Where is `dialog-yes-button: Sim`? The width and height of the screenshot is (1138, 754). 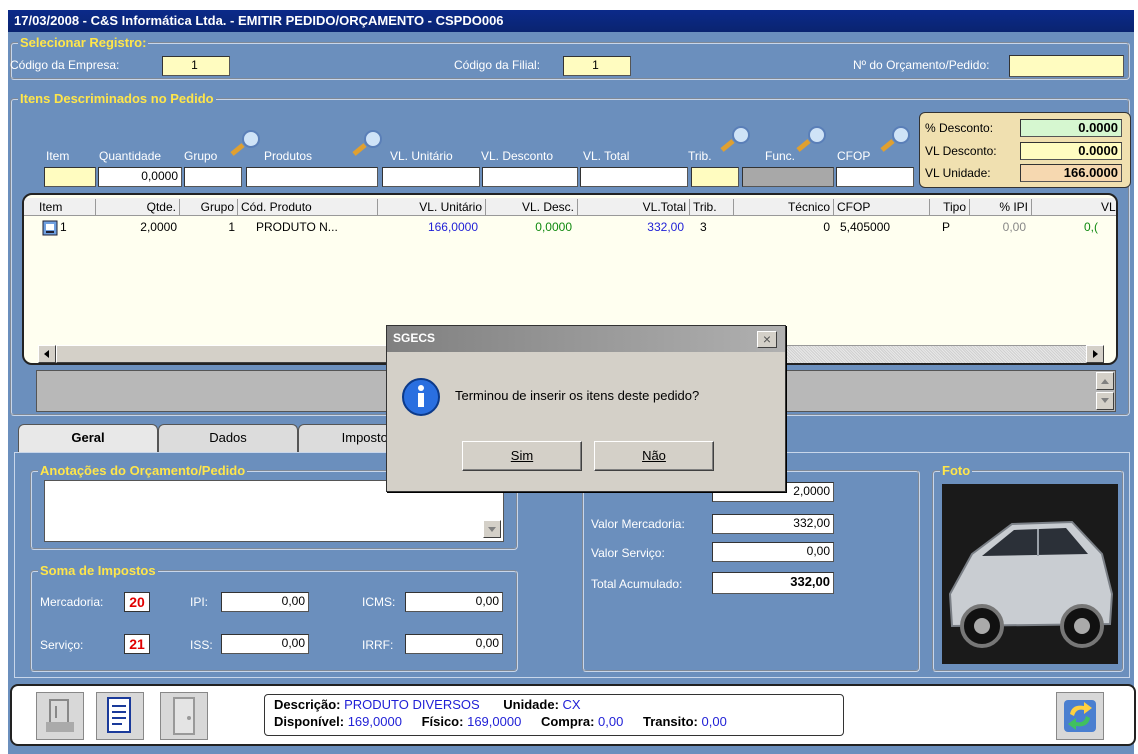
dialog-yes-button: Sim is located at coordinates (522, 456).